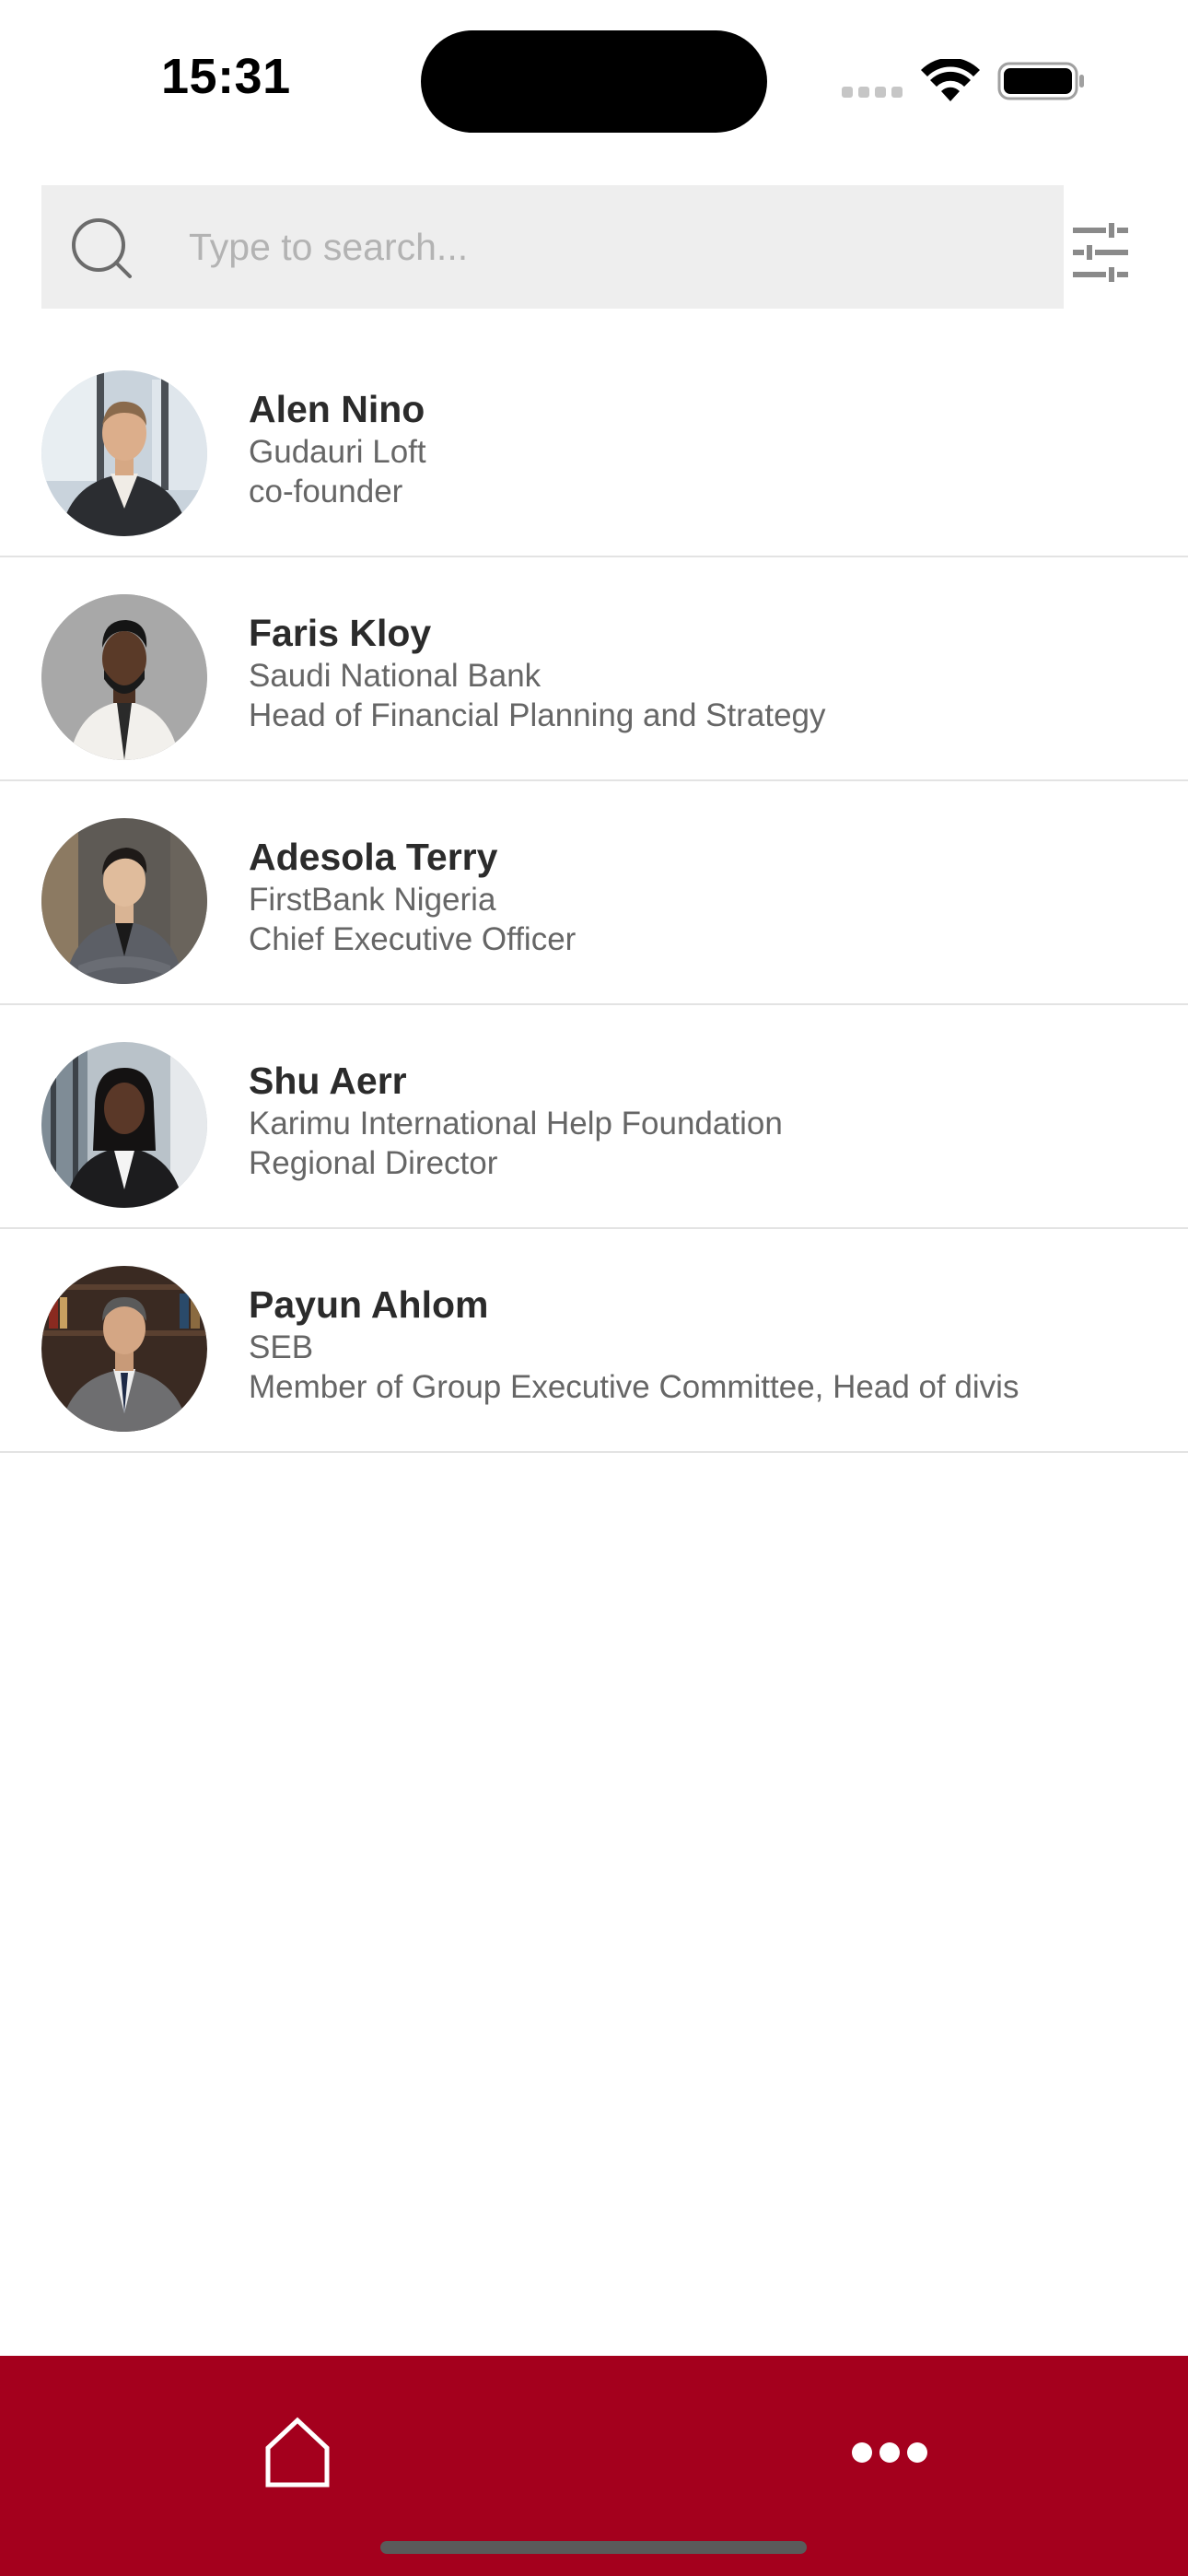 The image size is (1188, 2576). Describe the element at coordinates (594, 81) in the screenshot. I see `dynamic-island` at that location.